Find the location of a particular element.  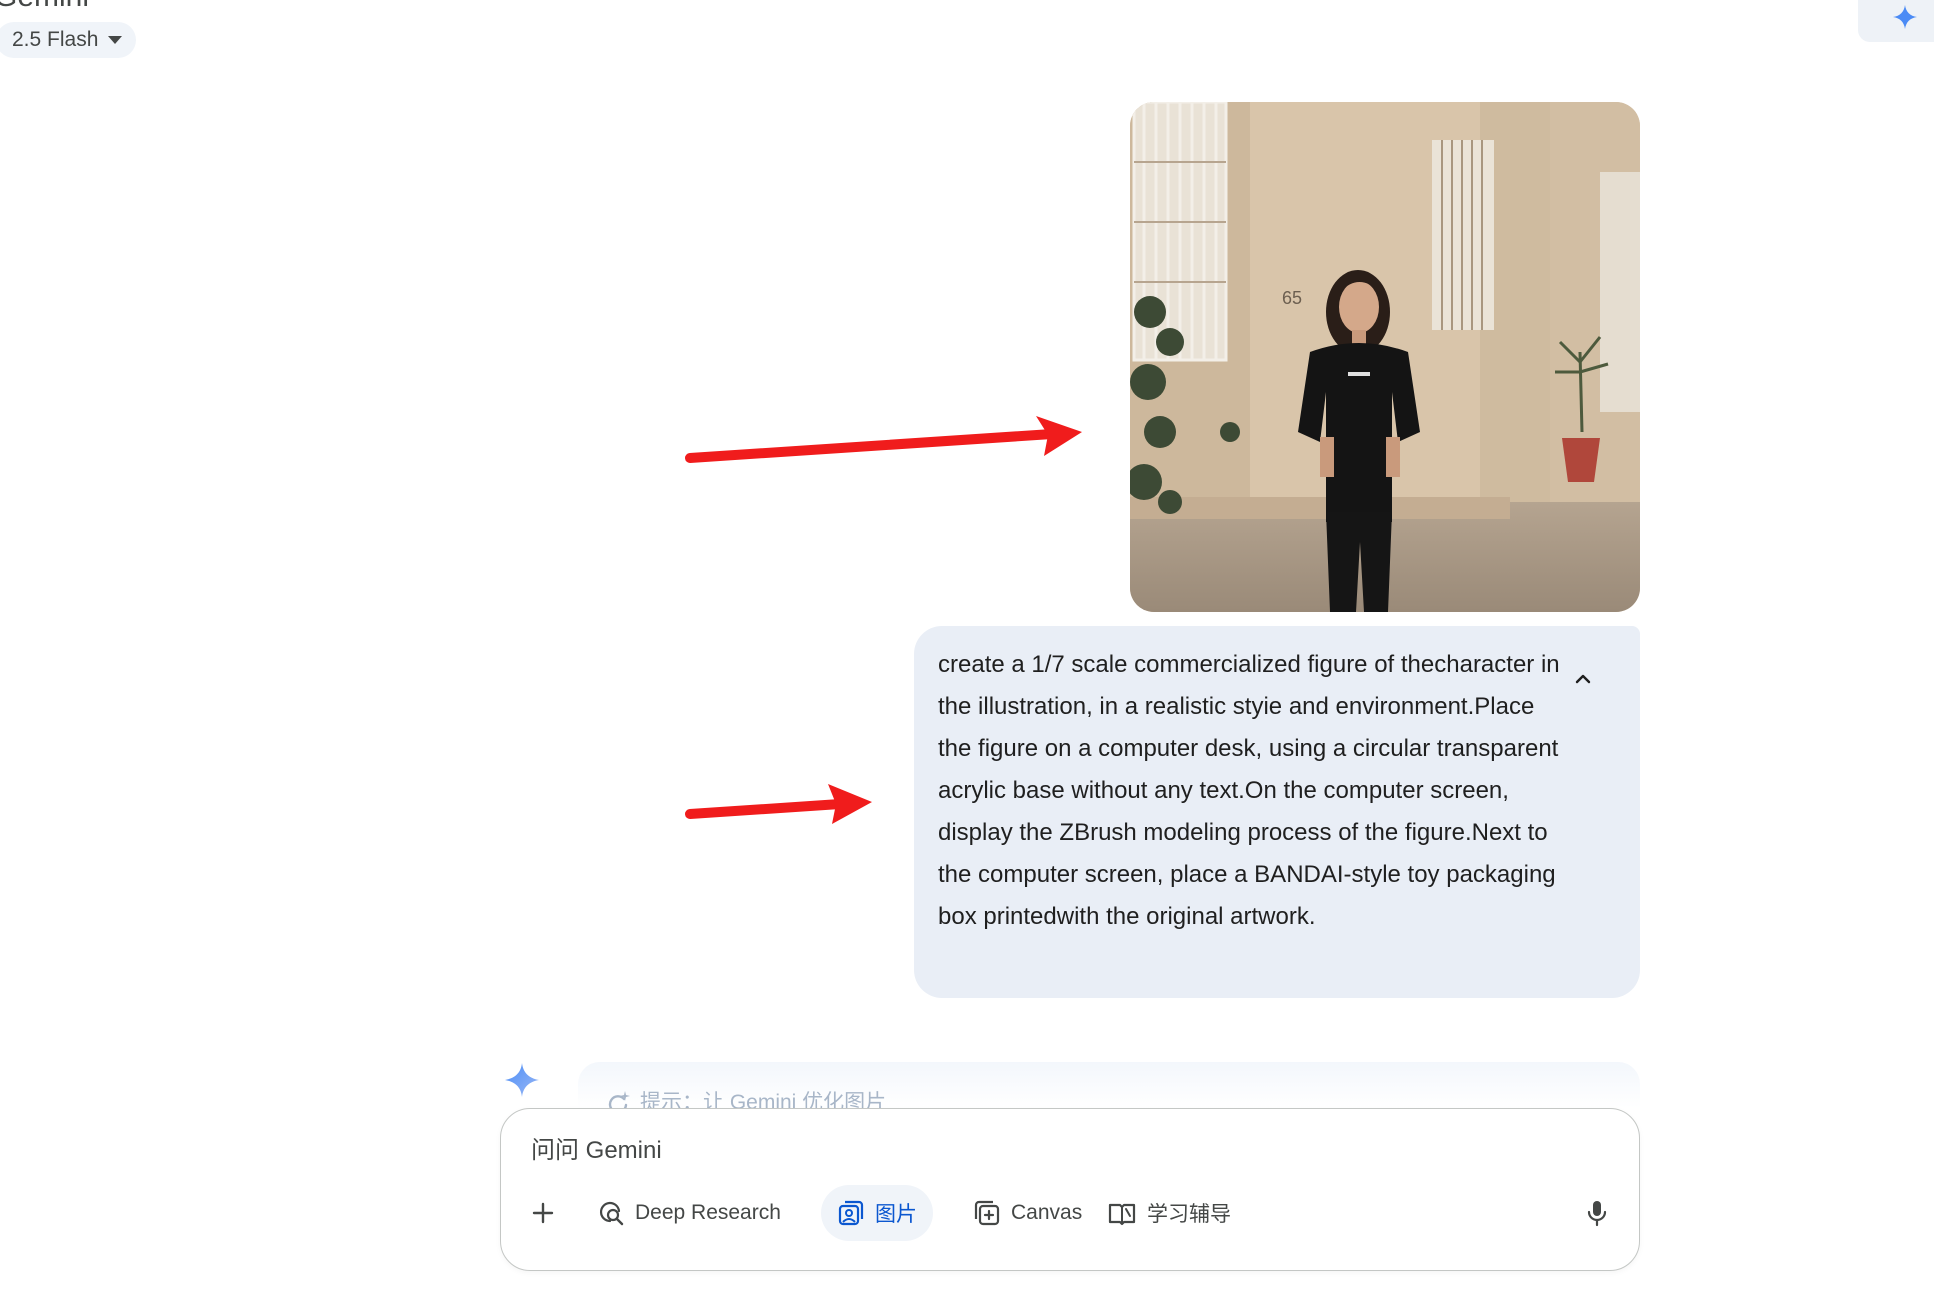

model-selector: 2.5 Flash is located at coordinates (68, 40).